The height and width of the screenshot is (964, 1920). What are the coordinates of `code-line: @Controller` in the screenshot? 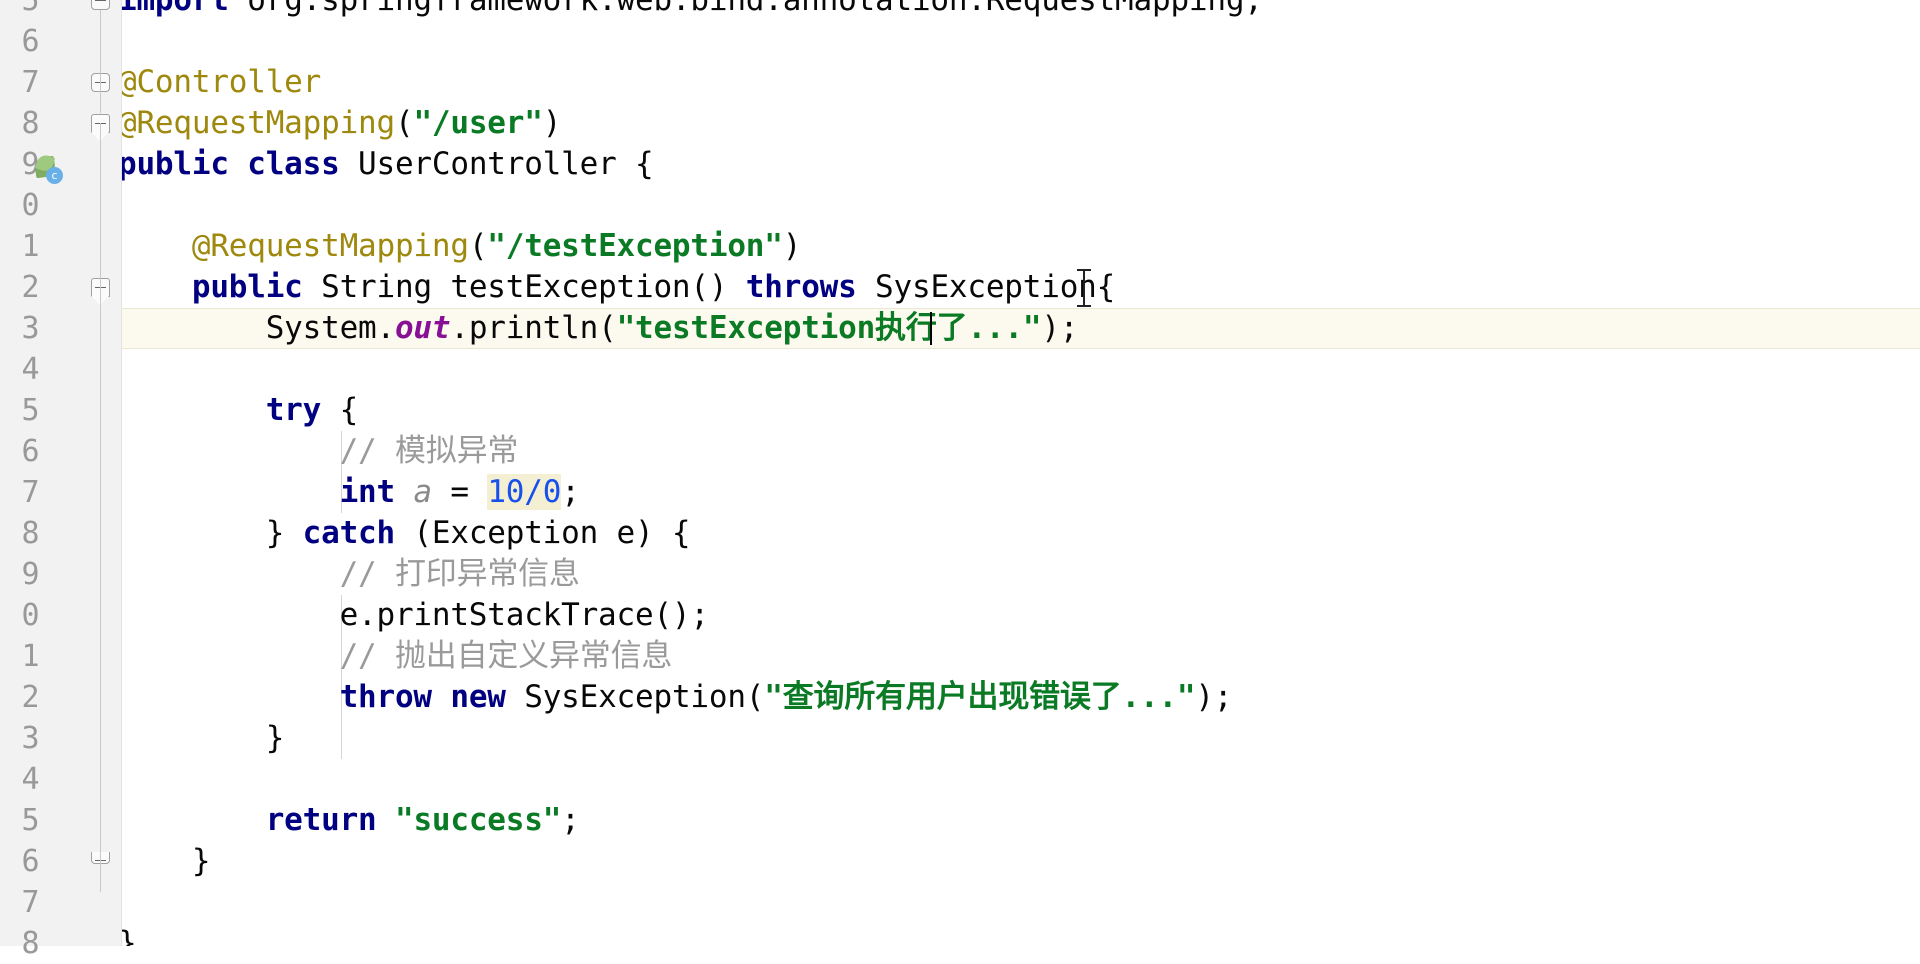 It's located at (1021, 82).